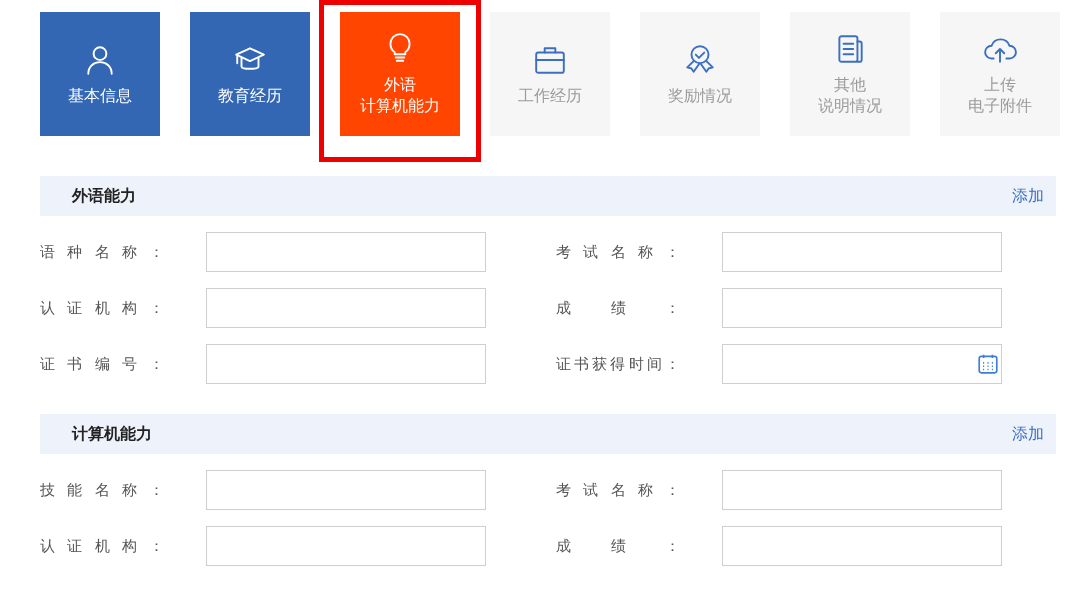  What do you see at coordinates (1000, 74) in the screenshot?
I see `step-tab: 上传 电子附件` at bounding box center [1000, 74].